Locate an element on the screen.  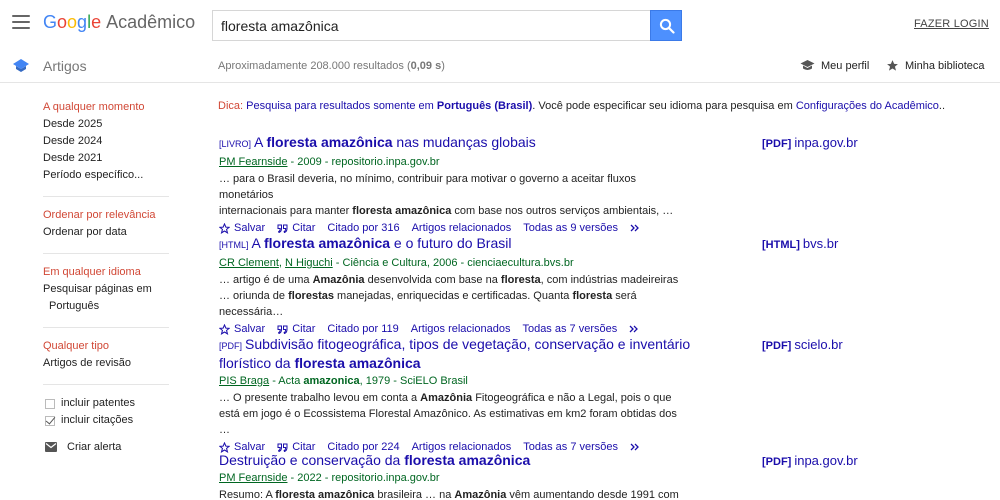
sort-filter: Ordenar por relevância Ordenar por data is located at coordinates (123, 224).